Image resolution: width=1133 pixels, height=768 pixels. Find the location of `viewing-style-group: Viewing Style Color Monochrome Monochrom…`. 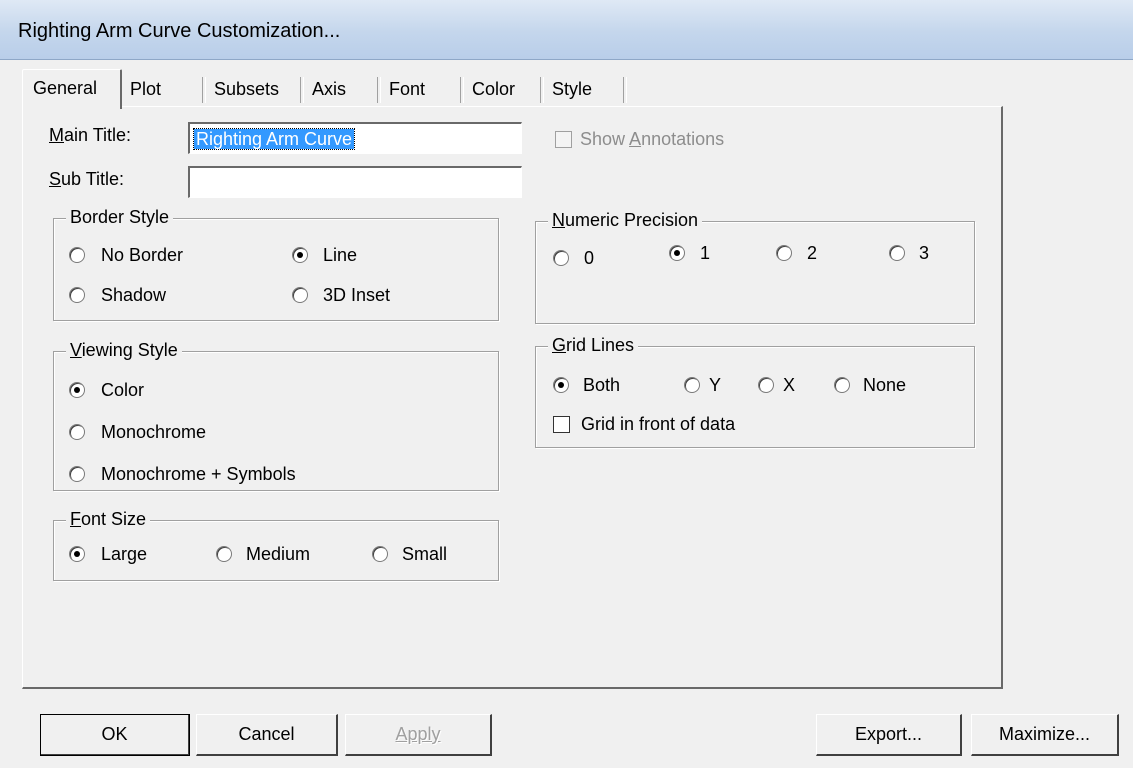

viewing-style-group: Viewing Style Color Monochrome Monochrom… is located at coordinates (276, 415).